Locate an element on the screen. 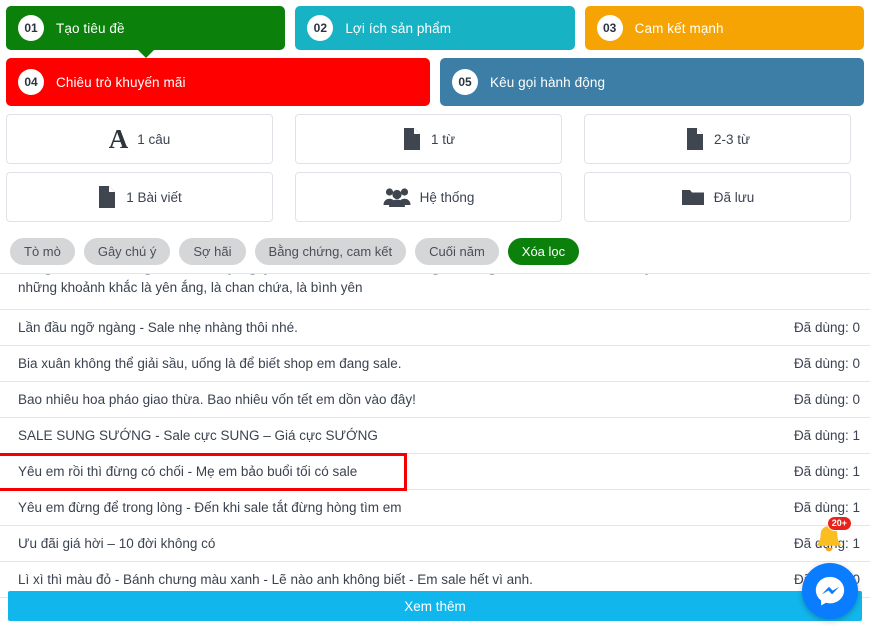  step-number-05: 05 is located at coordinates (465, 82).